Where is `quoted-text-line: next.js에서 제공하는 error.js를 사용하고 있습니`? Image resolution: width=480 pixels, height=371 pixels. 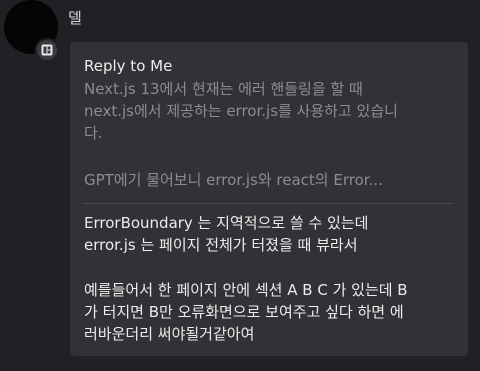
quoted-text-line: next.js에서 제공하는 error.js를 사용하고 있습니 is located at coordinates (241, 111).